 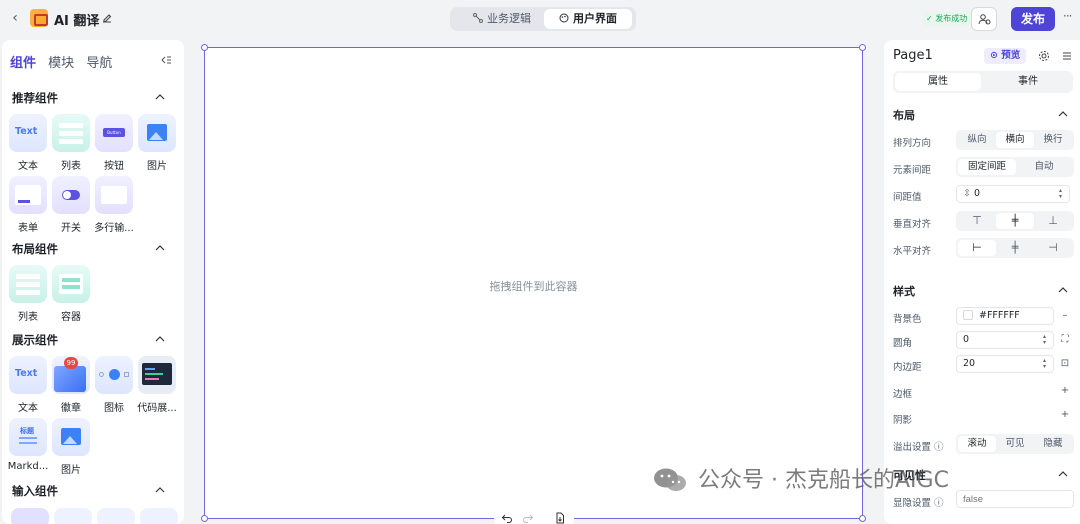 I want to click on tab-modules: 模块, so click(x=61, y=63).